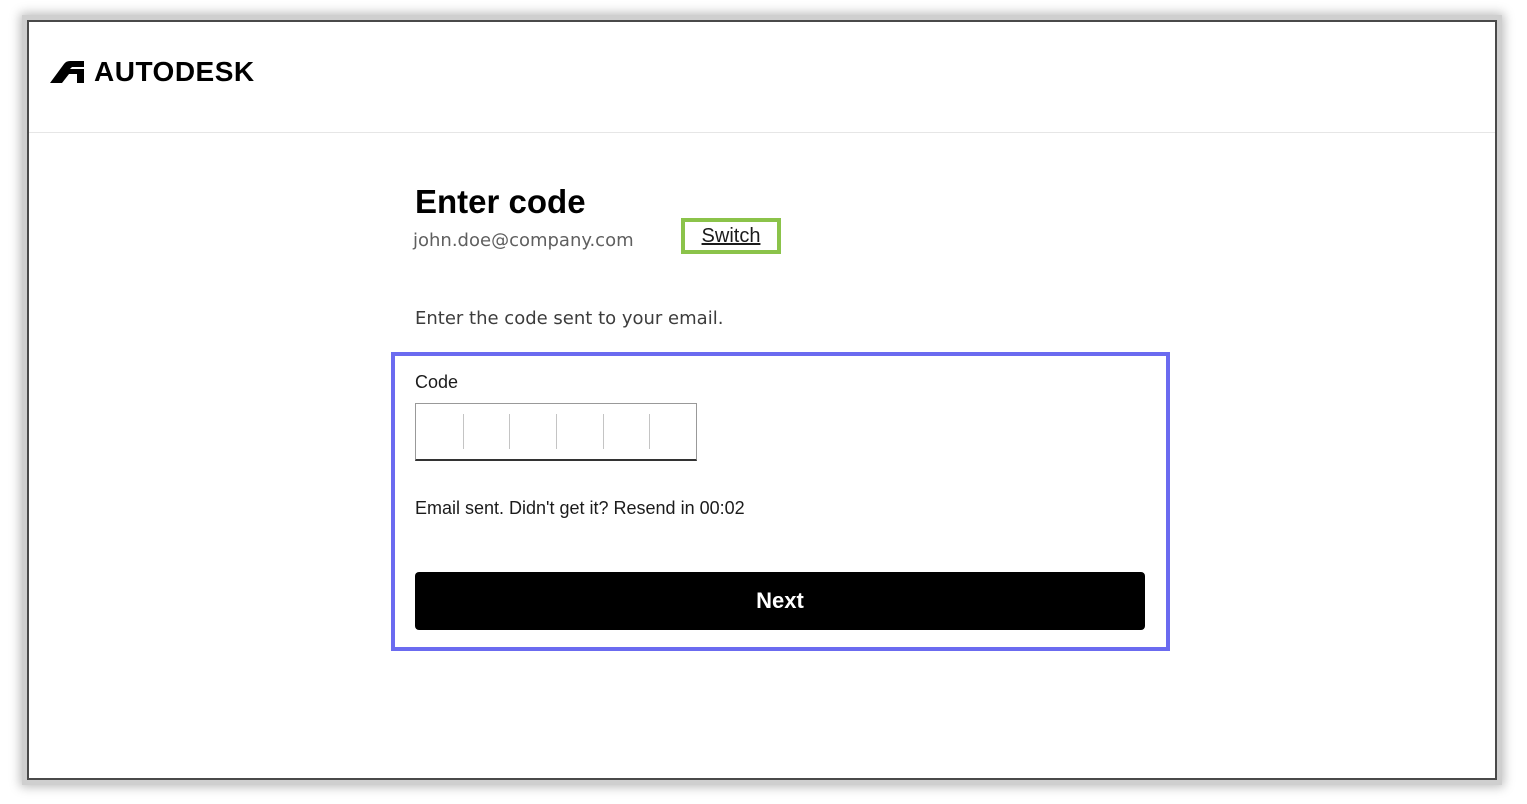 The height and width of the screenshot is (804, 1527). I want to click on email-row: john.doe@company.com Switch, so click(784, 240).